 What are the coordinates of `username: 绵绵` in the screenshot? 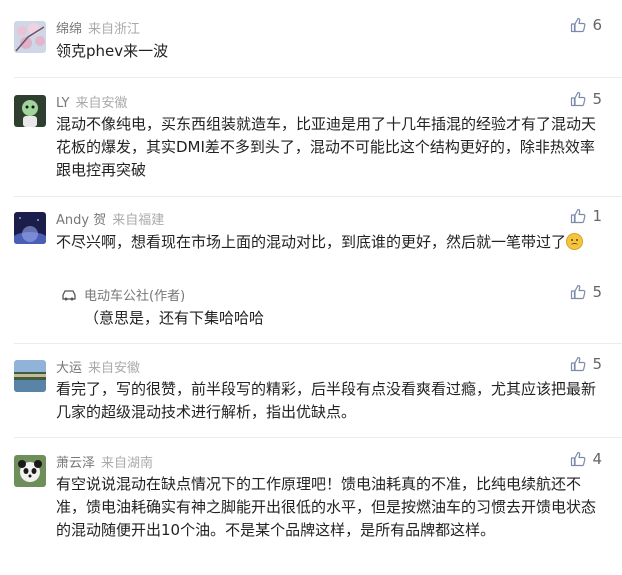 It's located at (69, 29).